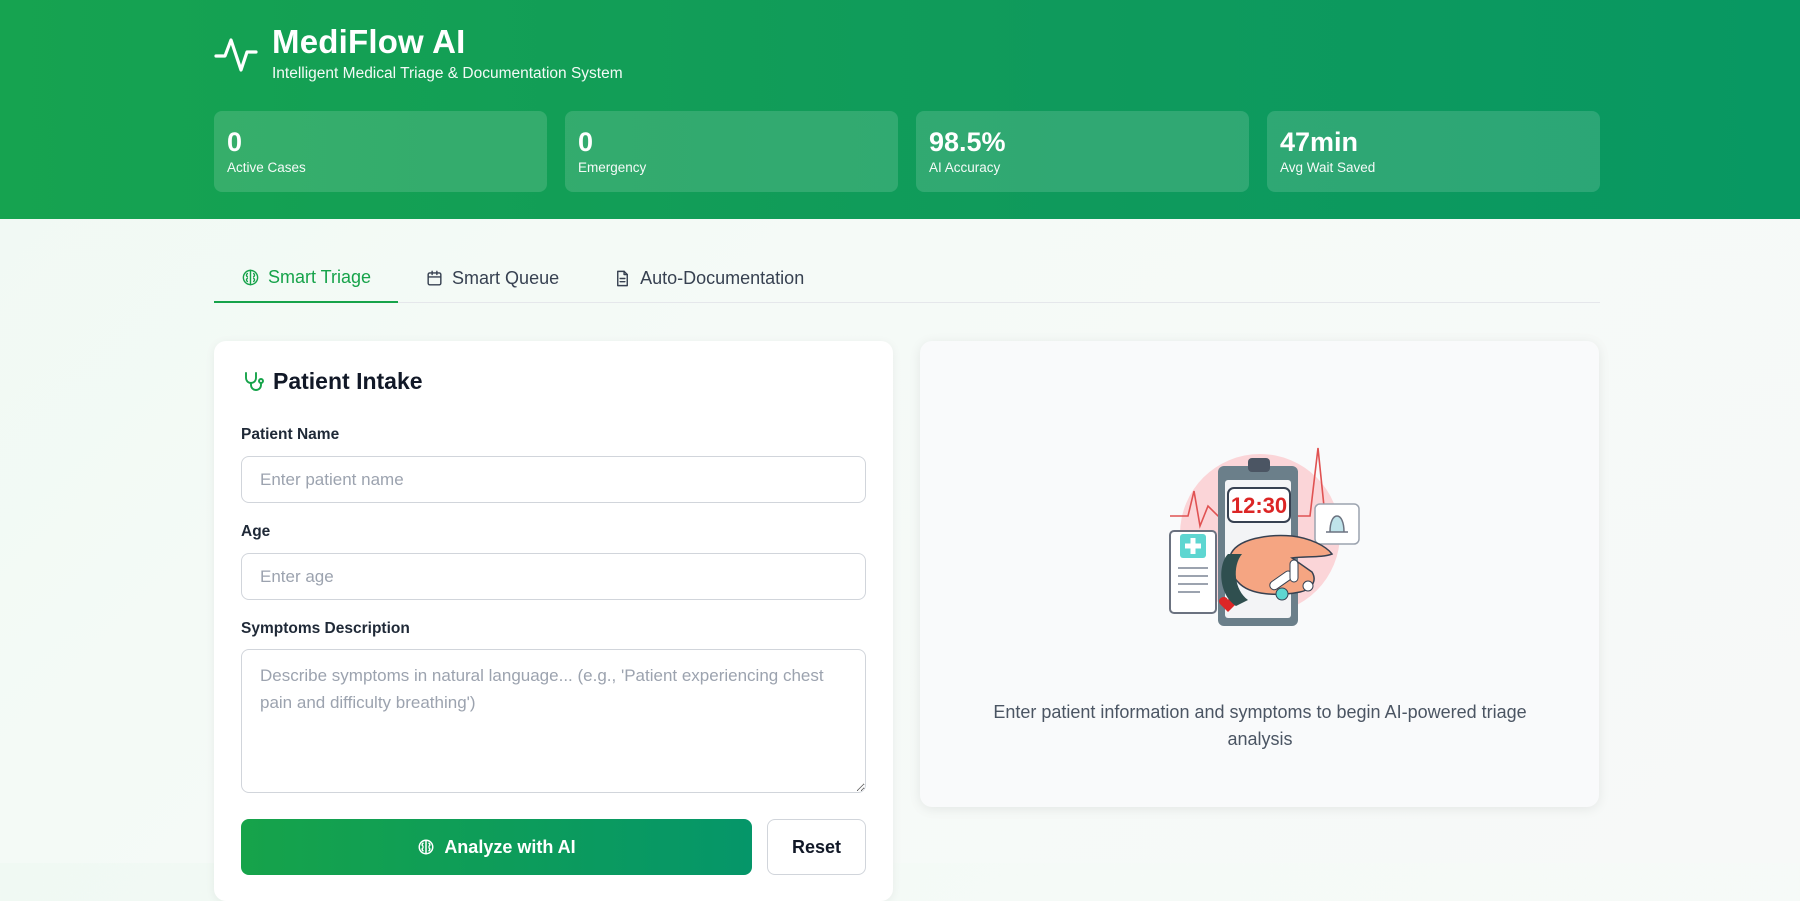  Describe the element at coordinates (1433, 151) in the screenshot. I see `stat-card-avg-wait-saved: 47min Avg Wait Saved` at that location.